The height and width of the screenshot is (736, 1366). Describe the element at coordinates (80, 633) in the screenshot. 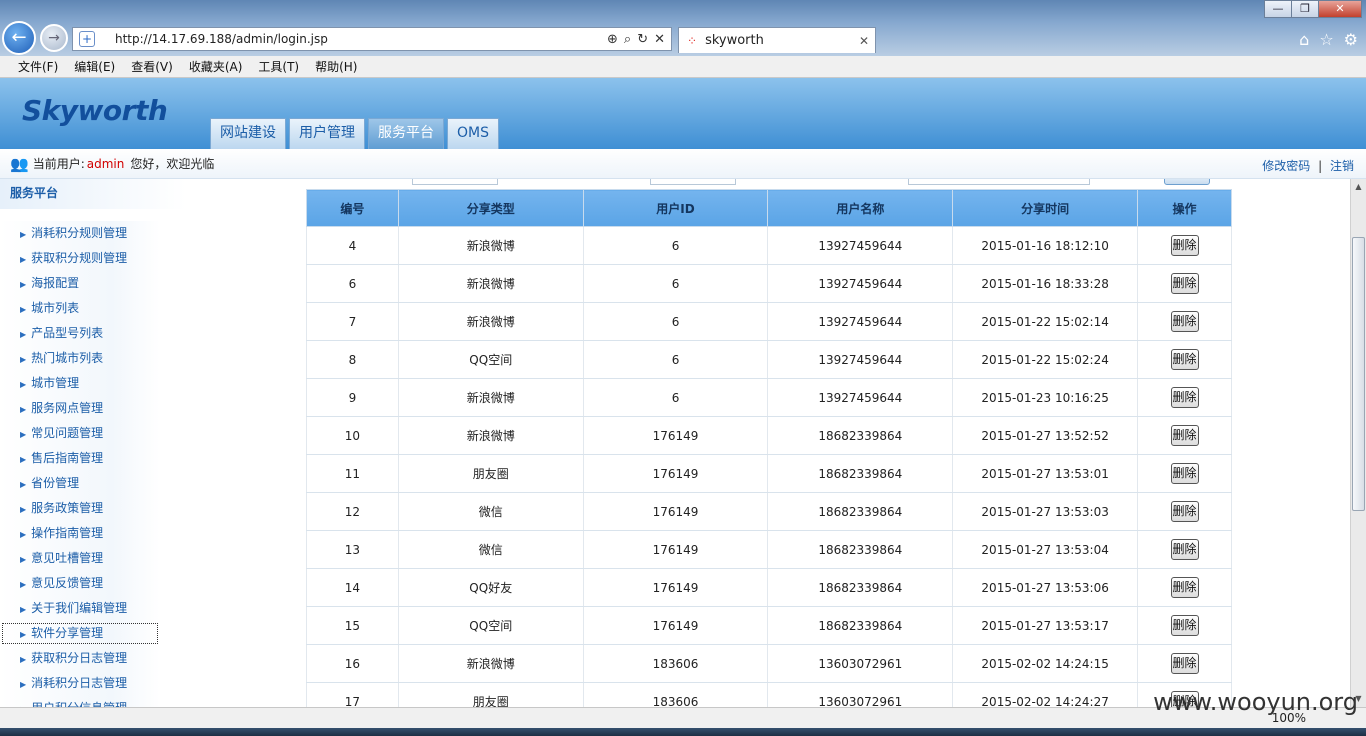

I see `sidebar-item: ▶ 软件分享管理` at that location.